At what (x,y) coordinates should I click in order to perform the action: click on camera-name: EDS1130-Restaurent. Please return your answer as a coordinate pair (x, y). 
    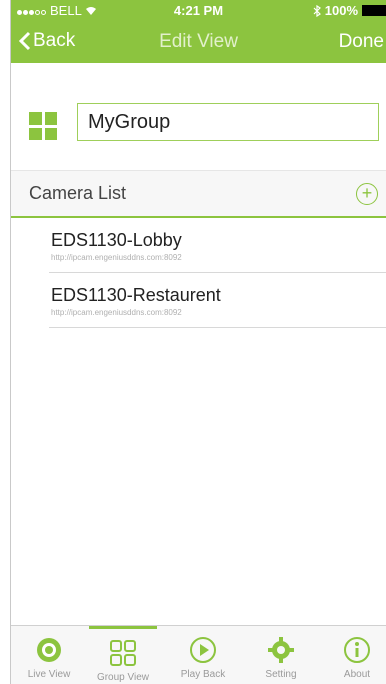
    Looking at the image, I should click on (136, 295).